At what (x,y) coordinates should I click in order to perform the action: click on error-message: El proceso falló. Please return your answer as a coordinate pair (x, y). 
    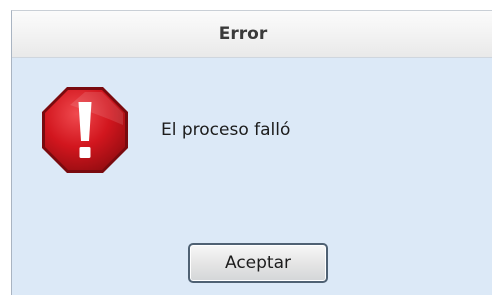
    Looking at the image, I should click on (226, 130).